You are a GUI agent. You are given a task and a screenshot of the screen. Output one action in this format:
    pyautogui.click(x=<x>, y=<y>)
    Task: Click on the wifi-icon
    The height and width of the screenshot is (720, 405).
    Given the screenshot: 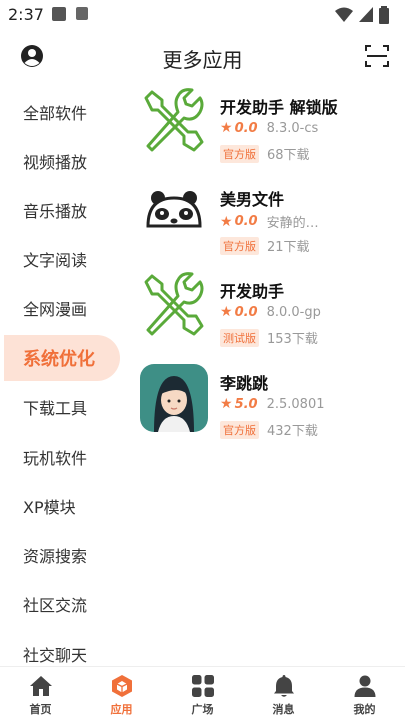 What is the action you would take?
    pyautogui.click(x=344, y=14)
    